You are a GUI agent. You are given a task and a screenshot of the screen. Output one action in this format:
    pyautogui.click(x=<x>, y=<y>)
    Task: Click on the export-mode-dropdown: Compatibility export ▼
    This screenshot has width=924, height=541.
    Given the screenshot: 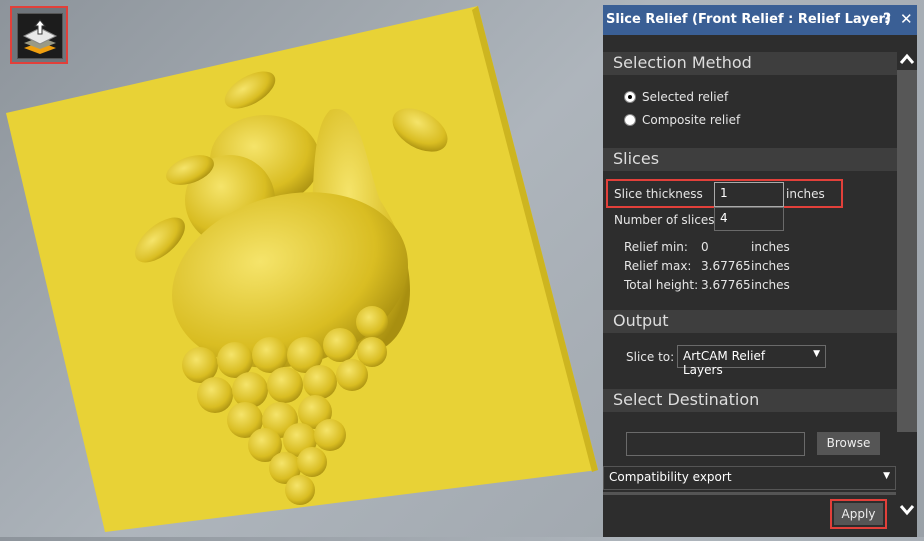 What is the action you would take?
    pyautogui.click(x=749, y=478)
    